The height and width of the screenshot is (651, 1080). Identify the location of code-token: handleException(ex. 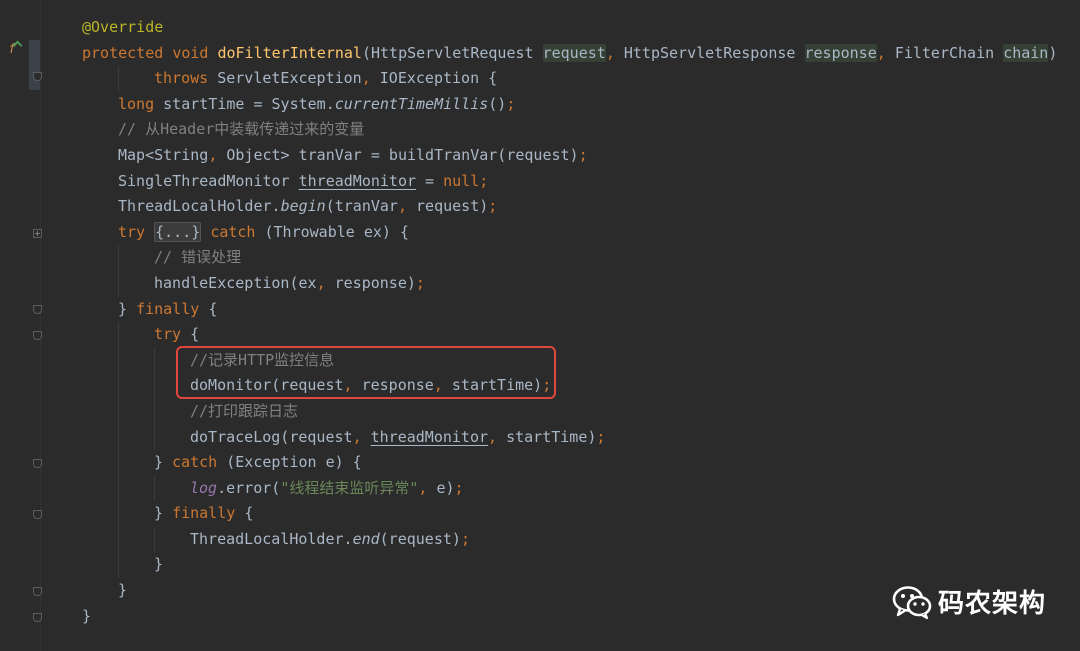
(235, 282).